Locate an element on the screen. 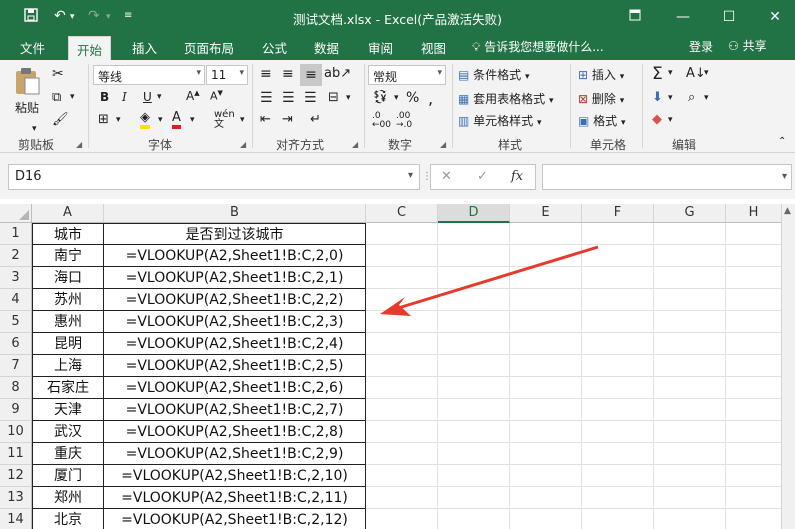  arrow-shaft is located at coordinates (496, 278).